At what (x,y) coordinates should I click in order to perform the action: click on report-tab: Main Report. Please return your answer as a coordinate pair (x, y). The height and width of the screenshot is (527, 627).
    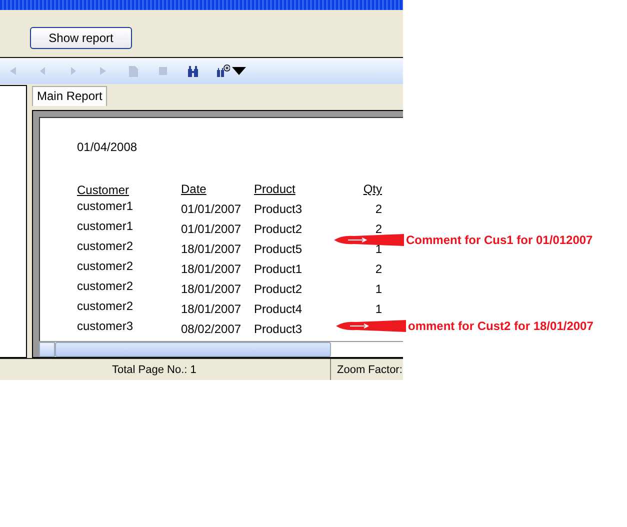
    Looking at the image, I should click on (70, 96).